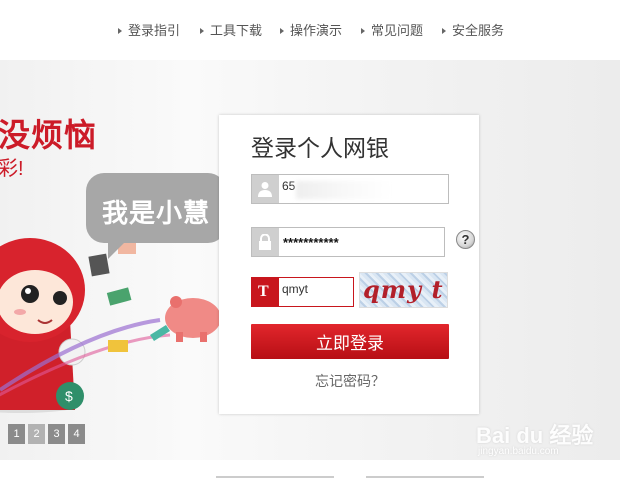  I want to click on nav-tool-download: 工具下载, so click(231, 29).